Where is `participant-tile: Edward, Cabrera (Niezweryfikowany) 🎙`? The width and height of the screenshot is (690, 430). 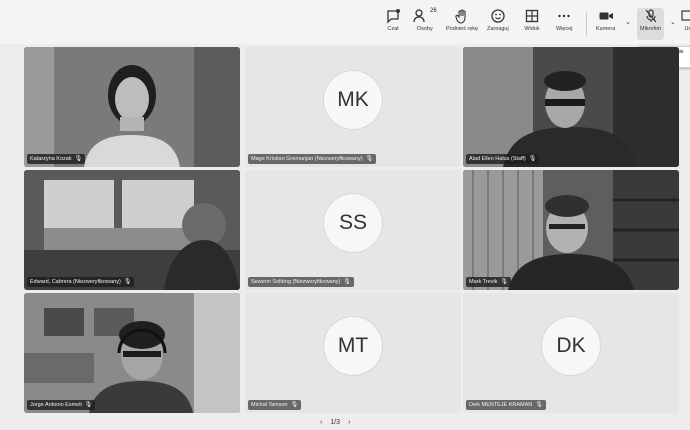
participant-tile: Edward, Cabrera (Niezweryfikowany) 🎙 is located at coordinates (132, 230).